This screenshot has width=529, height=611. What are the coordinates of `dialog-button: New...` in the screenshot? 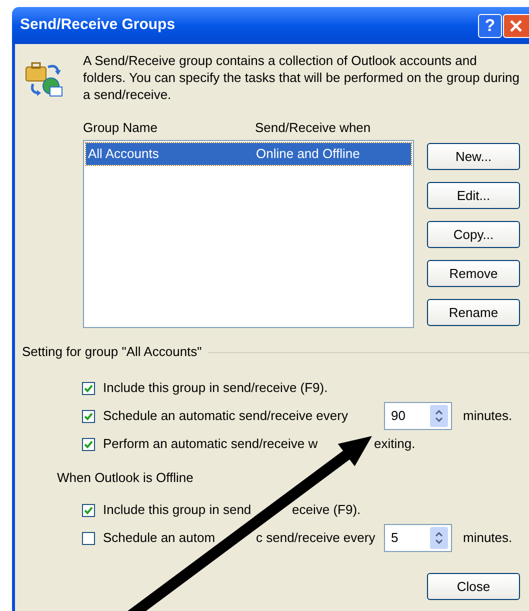 It's located at (473, 156).